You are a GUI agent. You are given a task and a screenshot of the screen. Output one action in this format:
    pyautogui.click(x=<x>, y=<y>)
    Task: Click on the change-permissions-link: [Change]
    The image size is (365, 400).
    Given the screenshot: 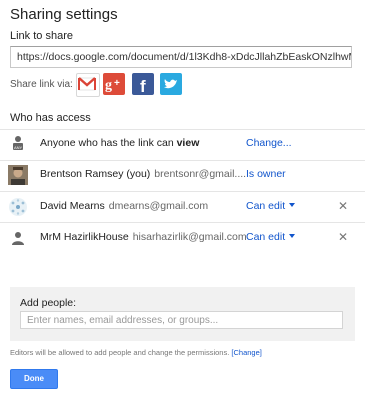 What is the action you would take?
    pyautogui.click(x=246, y=352)
    